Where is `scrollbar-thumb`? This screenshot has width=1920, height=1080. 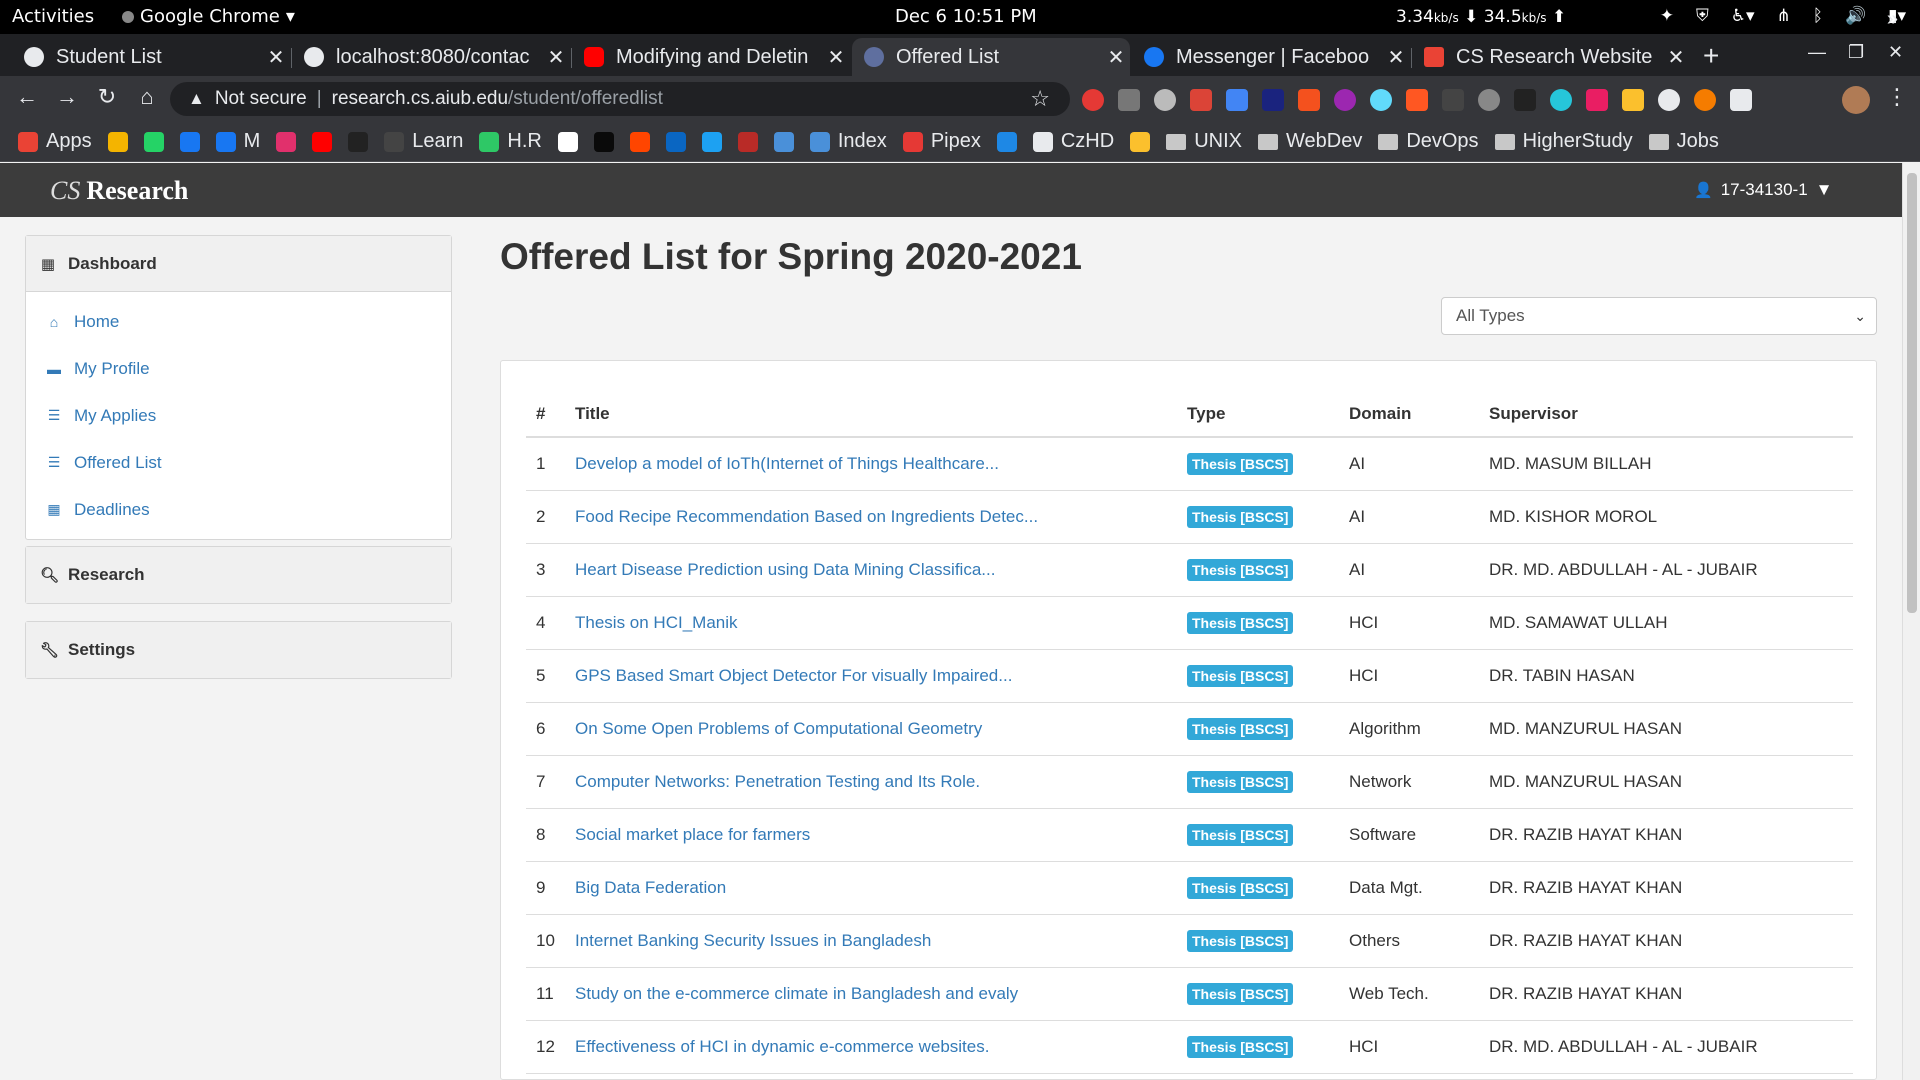
scrollbar-thumb is located at coordinates (1912, 393).